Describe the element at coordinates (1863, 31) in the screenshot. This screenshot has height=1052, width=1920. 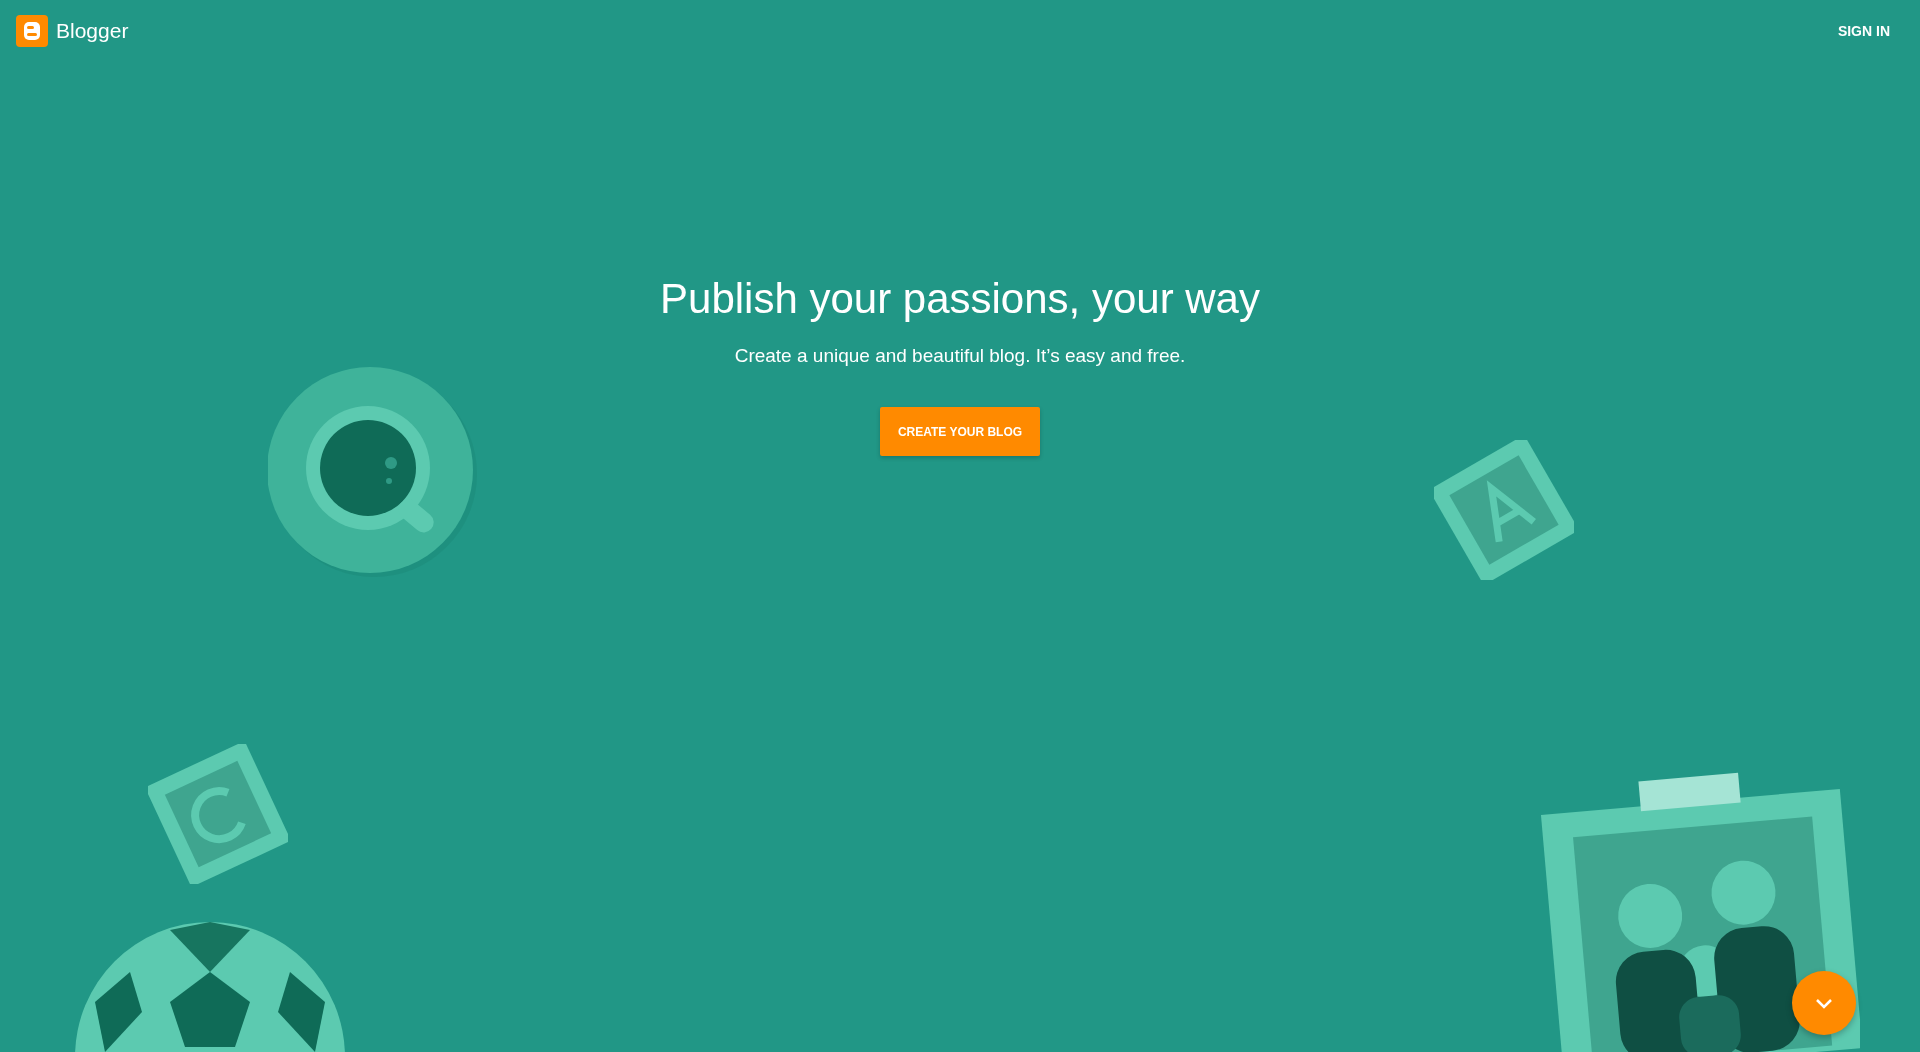
I see `sign-in-link: SIGN IN` at that location.